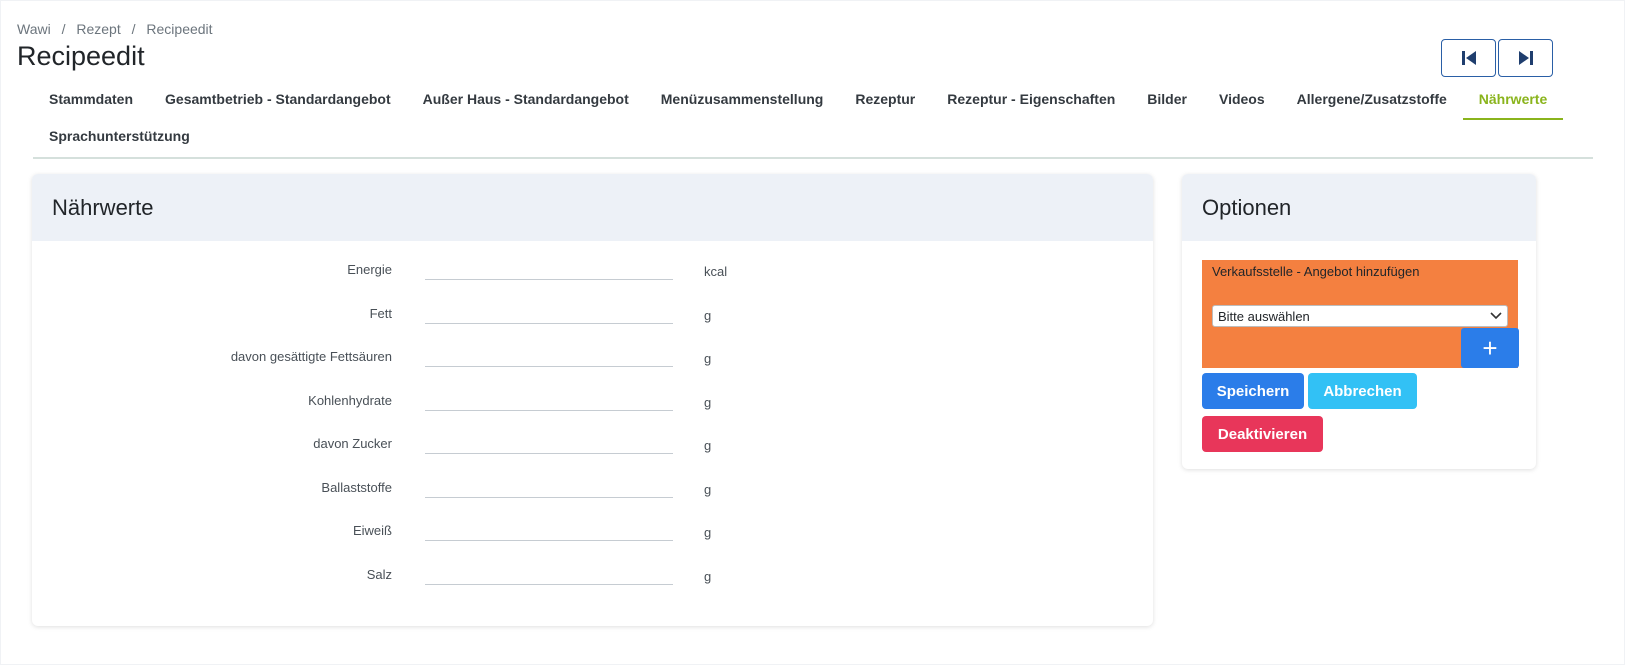  What do you see at coordinates (526, 101) in the screenshot?
I see `tab-außer-haus-standardangebot: Außer Haus - Standardangebot` at bounding box center [526, 101].